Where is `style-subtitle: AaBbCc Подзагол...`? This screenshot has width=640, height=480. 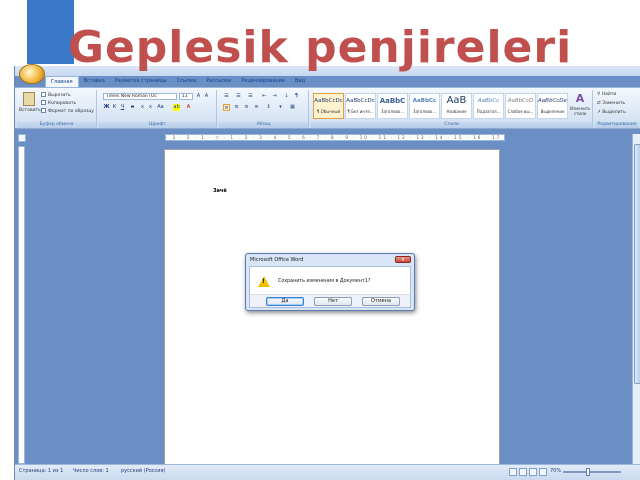 style-subtitle: AaBbCc Подзагол... is located at coordinates (488, 106).